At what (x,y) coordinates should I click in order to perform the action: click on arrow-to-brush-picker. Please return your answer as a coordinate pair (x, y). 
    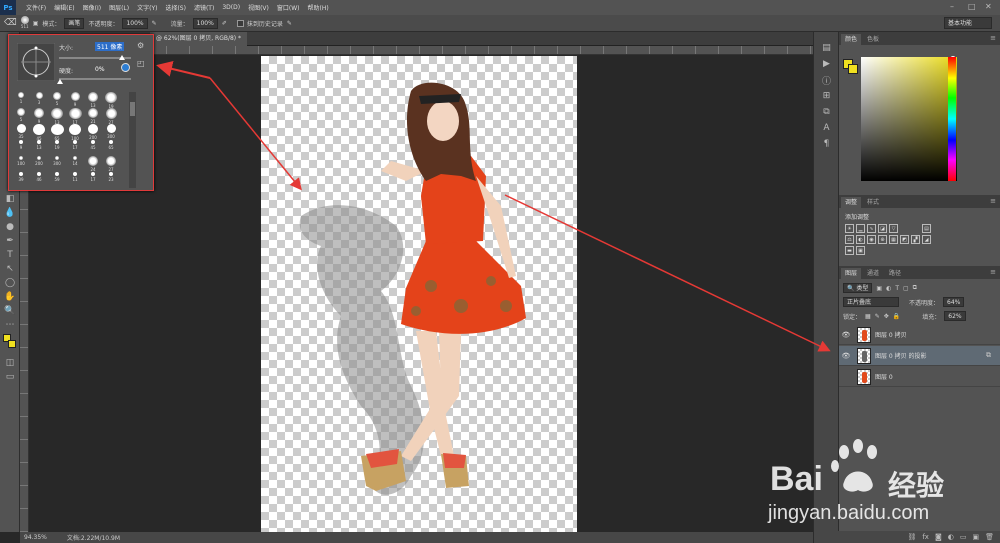
    Looking at the image, I should click on (183, 70).